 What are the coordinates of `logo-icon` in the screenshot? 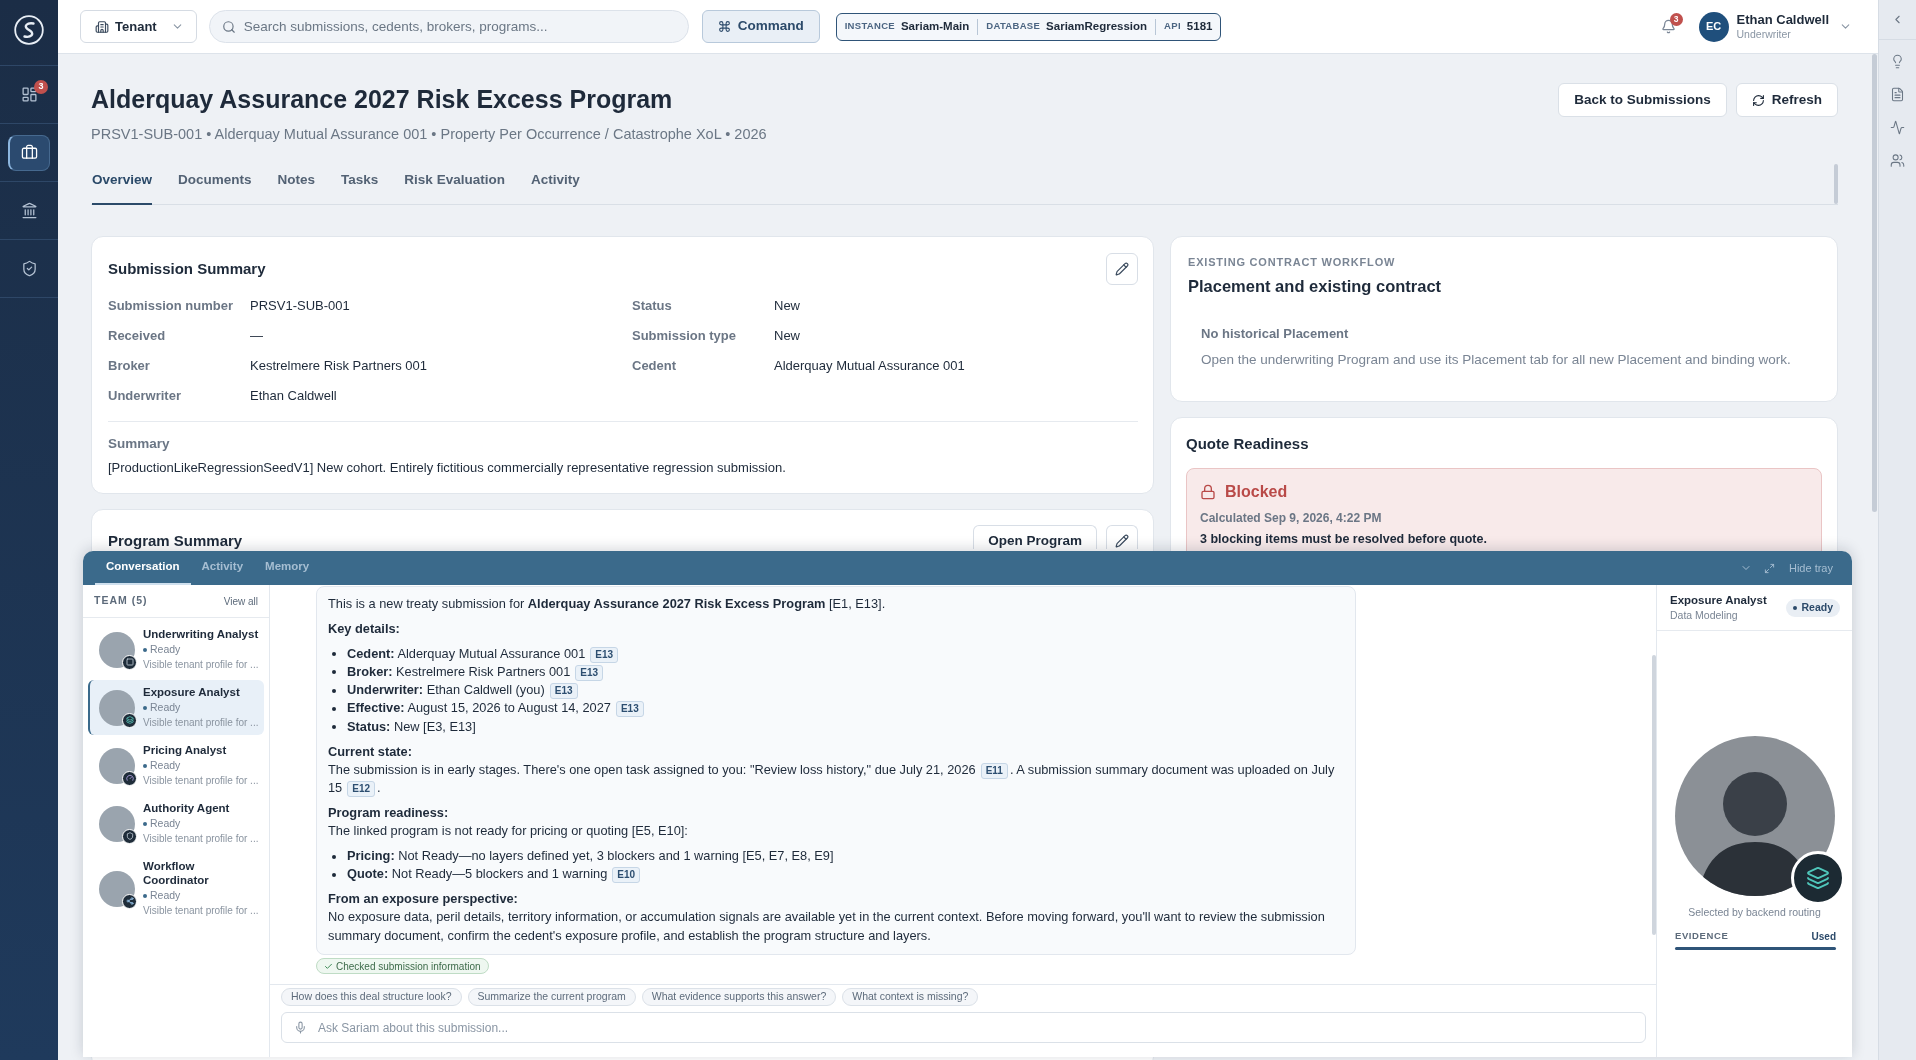 It's located at (29, 30).